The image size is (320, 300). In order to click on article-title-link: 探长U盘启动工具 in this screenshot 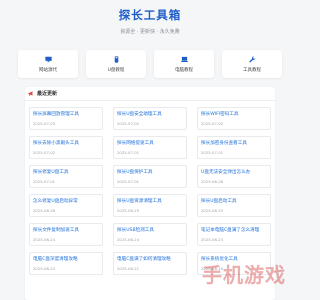, I will do `click(234, 201)`.